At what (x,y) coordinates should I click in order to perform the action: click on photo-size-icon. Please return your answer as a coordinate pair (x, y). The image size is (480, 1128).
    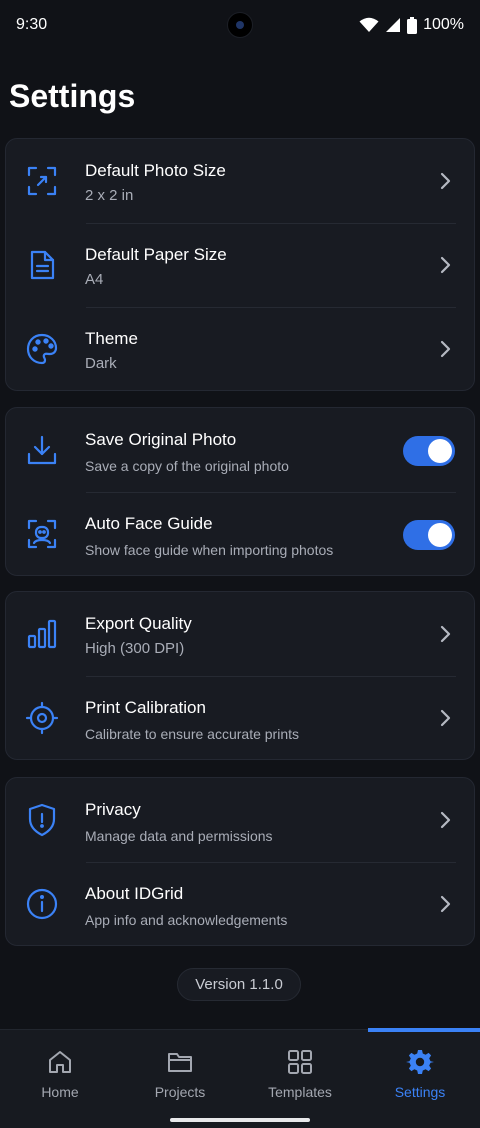
    Looking at the image, I should click on (42, 181).